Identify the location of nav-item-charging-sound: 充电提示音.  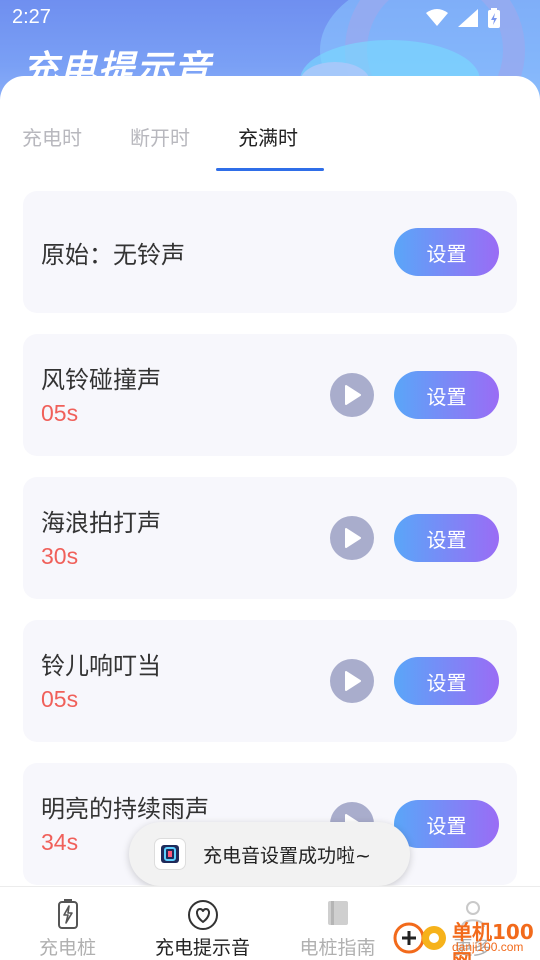
(202, 923).